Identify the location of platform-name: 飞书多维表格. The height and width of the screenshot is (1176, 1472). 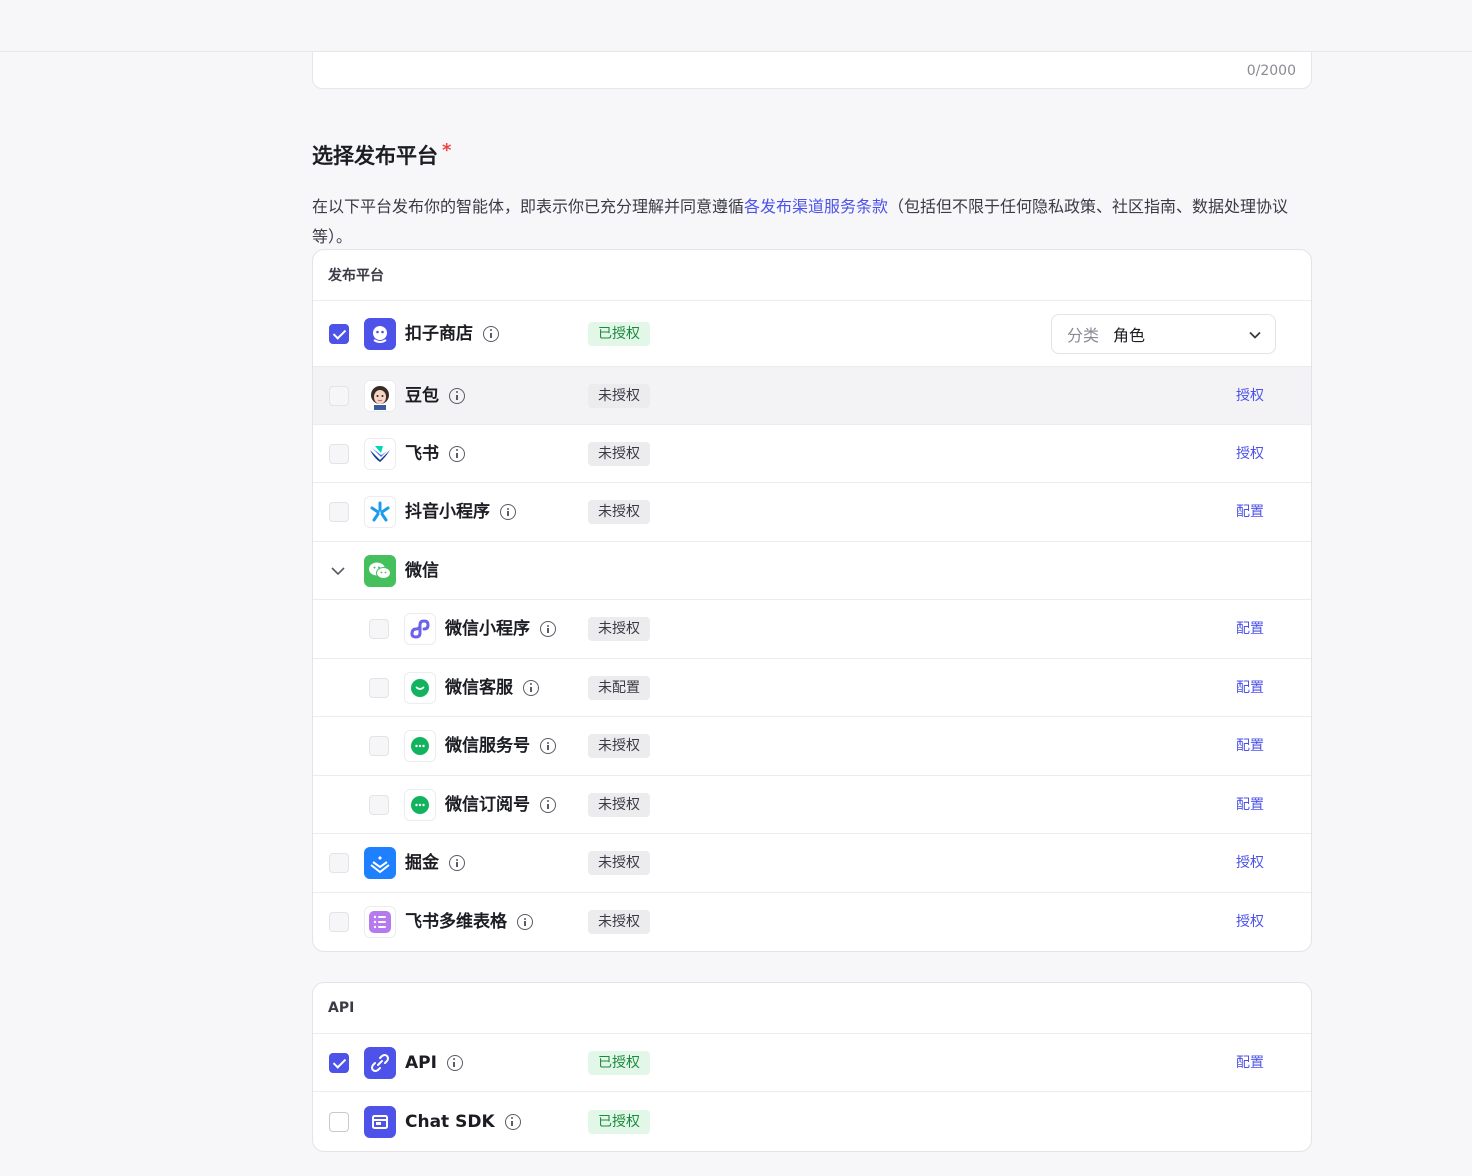
(469, 922).